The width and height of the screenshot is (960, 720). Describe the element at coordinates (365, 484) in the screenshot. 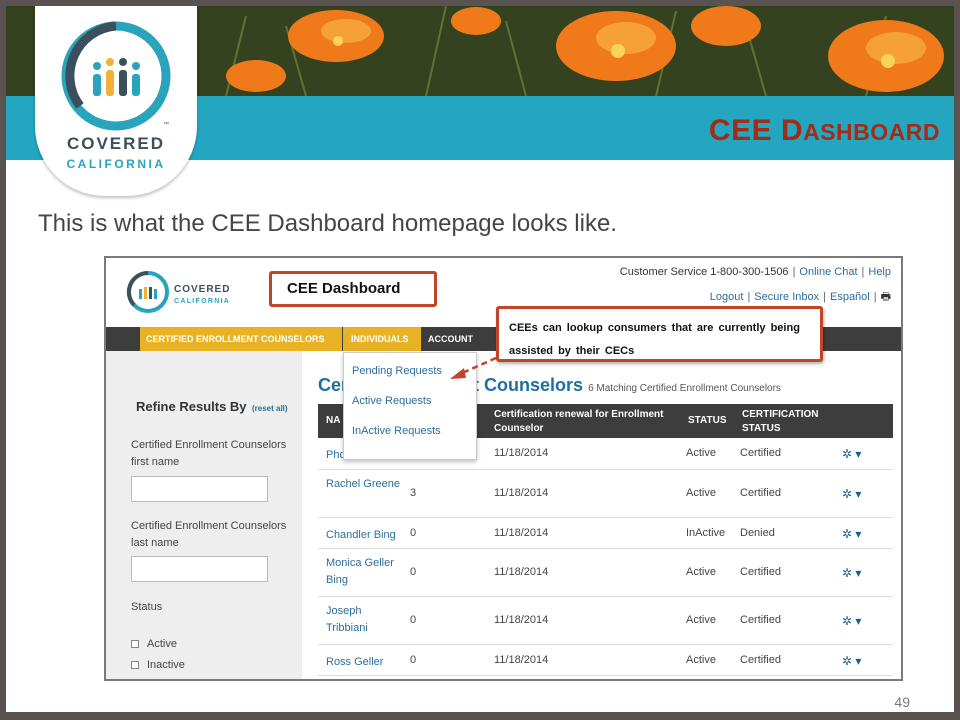

I see `row-name-link: Rachel Greene` at that location.